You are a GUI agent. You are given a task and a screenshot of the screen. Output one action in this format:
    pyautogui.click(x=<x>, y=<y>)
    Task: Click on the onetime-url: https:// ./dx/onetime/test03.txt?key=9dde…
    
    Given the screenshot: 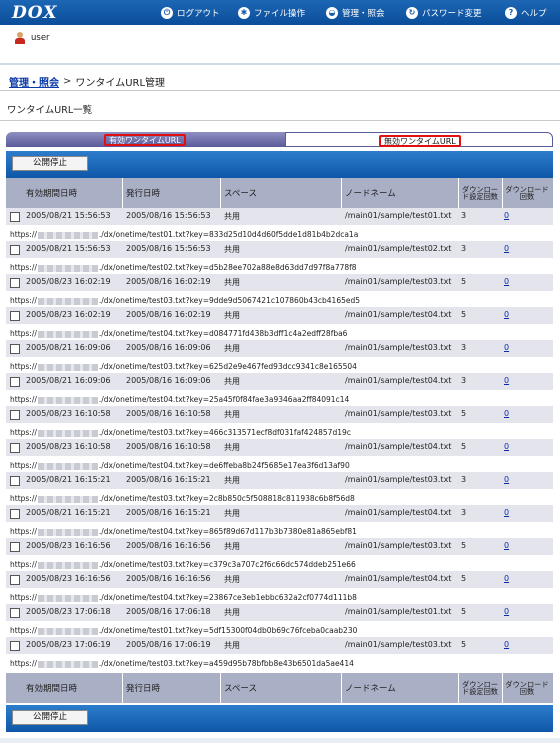 What is the action you would take?
    pyautogui.click(x=185, y=300)
    